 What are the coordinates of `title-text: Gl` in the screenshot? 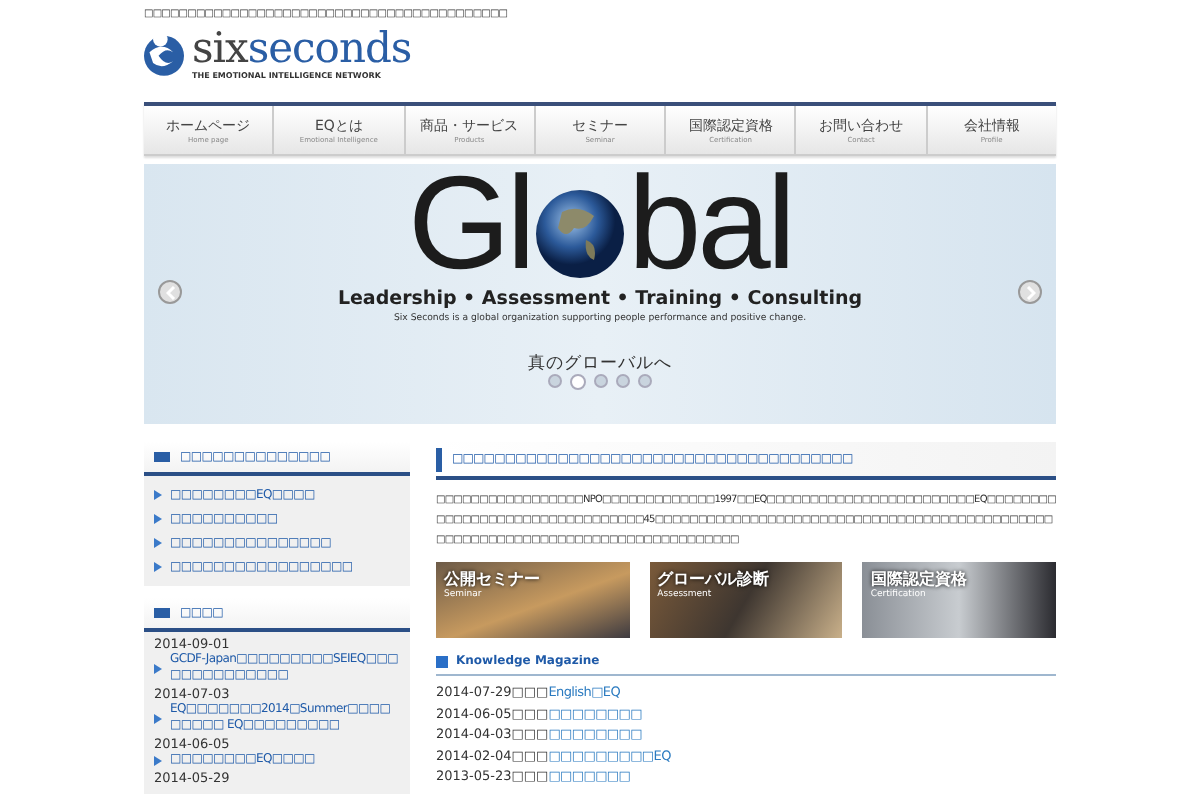 It's located at (469, 226).